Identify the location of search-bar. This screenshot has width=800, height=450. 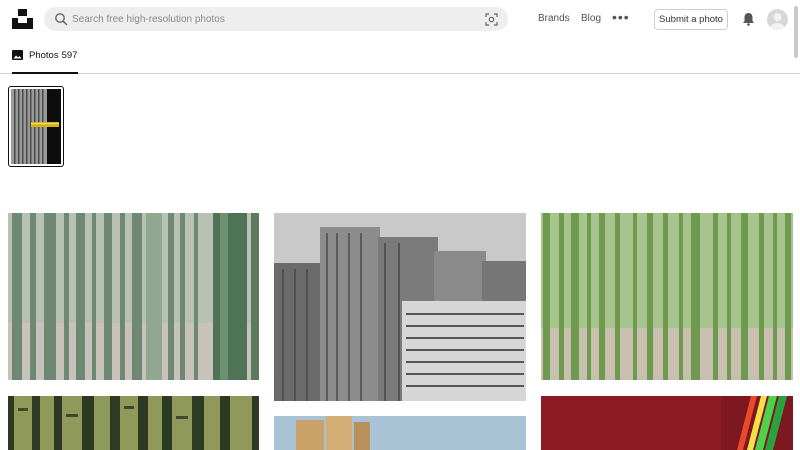
(276, 19).